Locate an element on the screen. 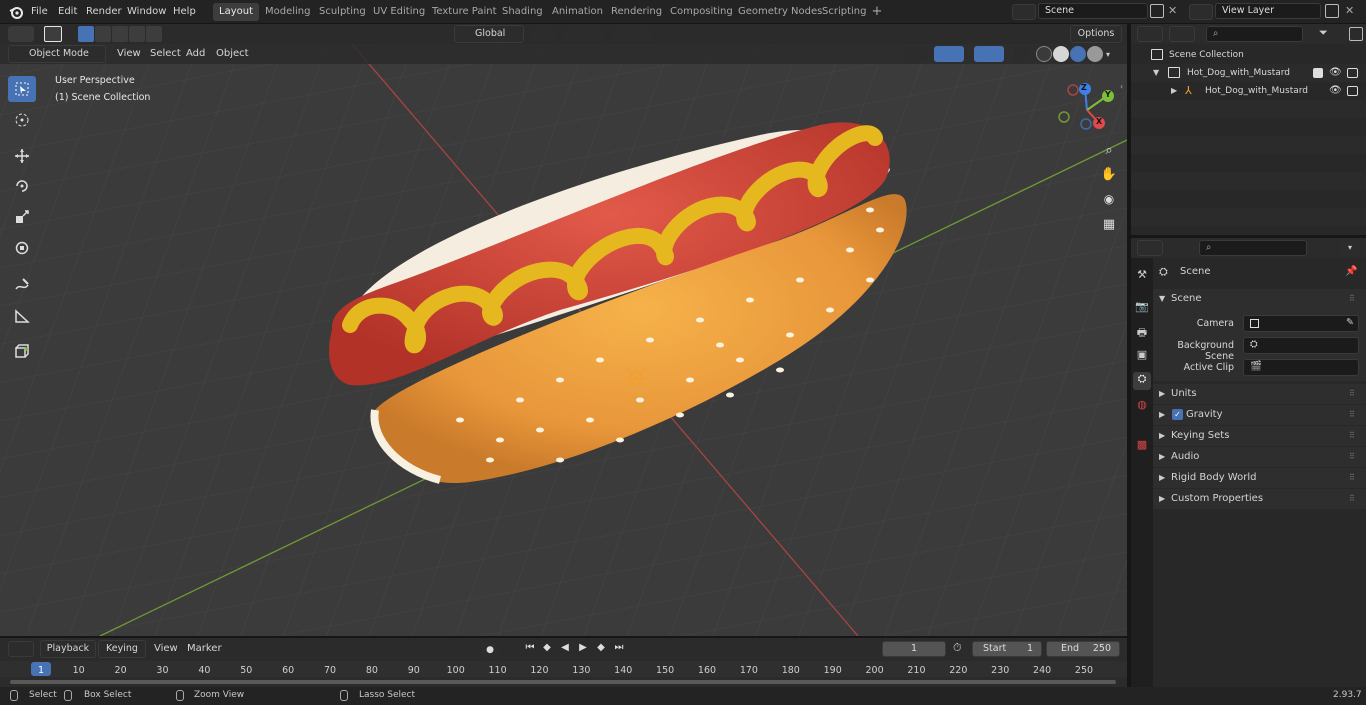 This screenshot has width=1366, height=705. menu-help: Help is located at coordinates (184, 12).